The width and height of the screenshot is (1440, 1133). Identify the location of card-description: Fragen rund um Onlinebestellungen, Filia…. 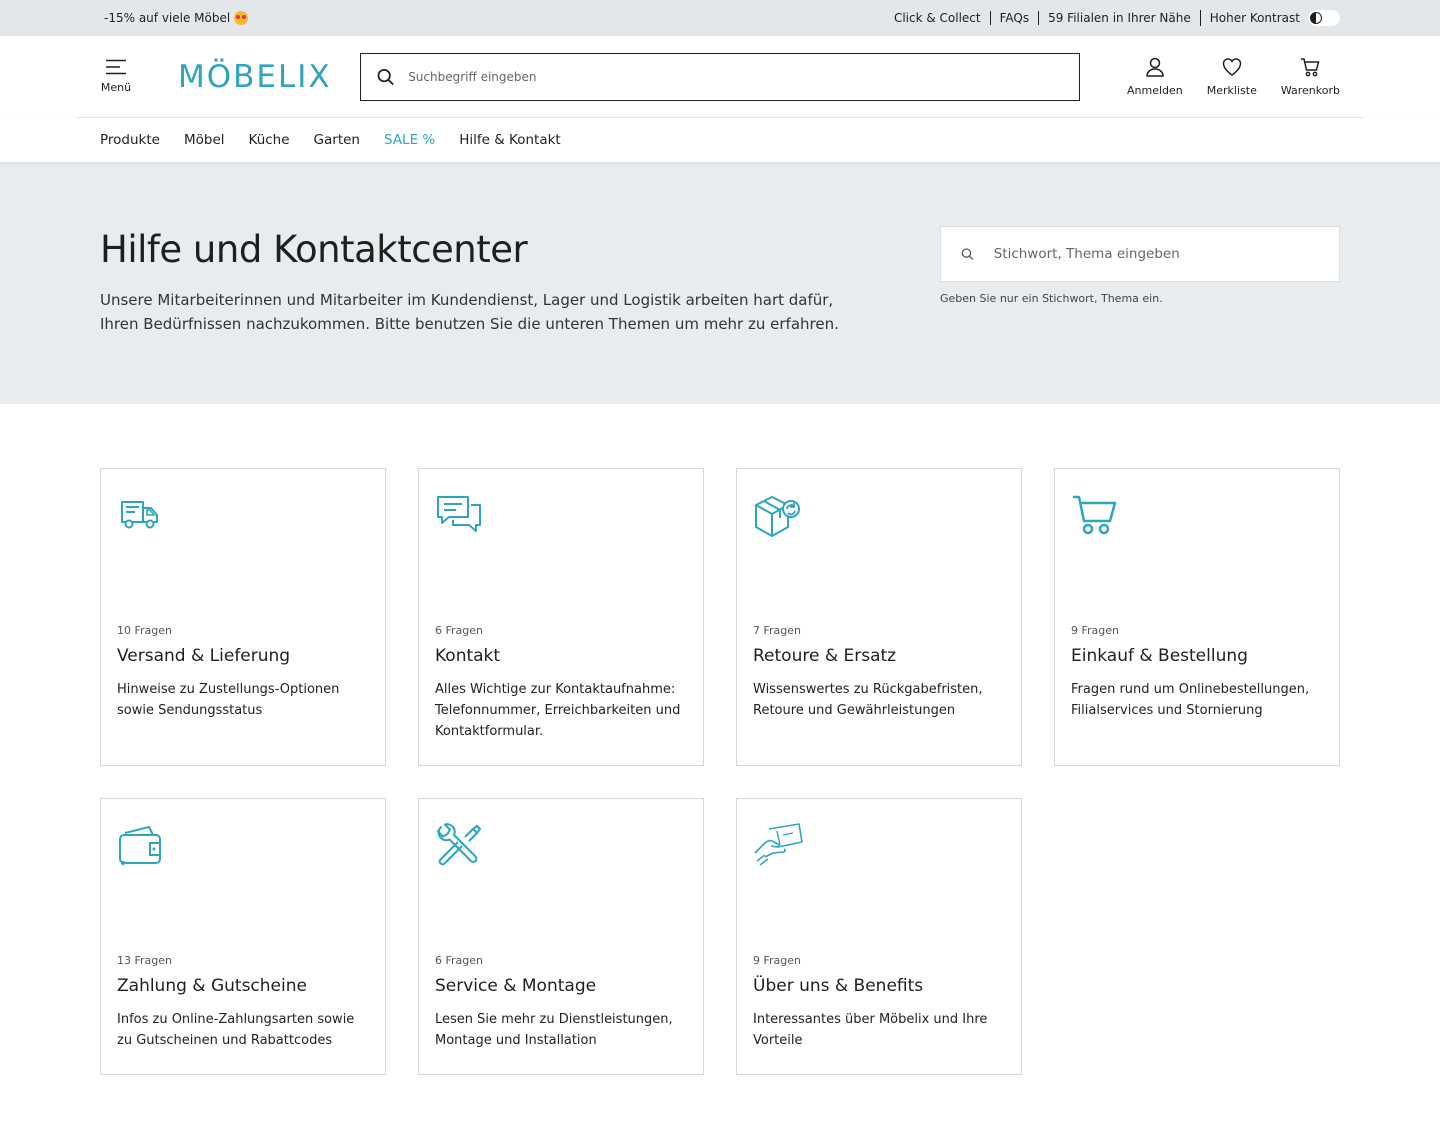
(1190, 700).